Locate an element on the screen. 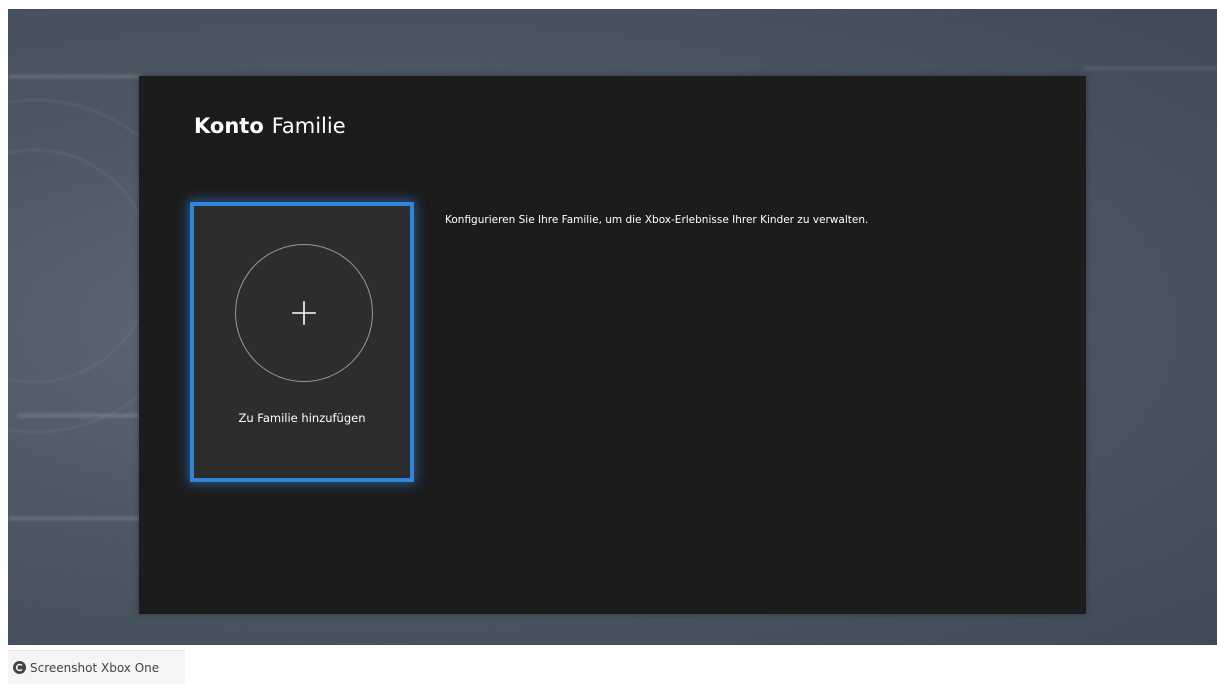 Image resolution: width=1217 pixels, height=684 pixels. add-to-family-label: Zu Familie hinzufügen is located at coordinates (302, 418).